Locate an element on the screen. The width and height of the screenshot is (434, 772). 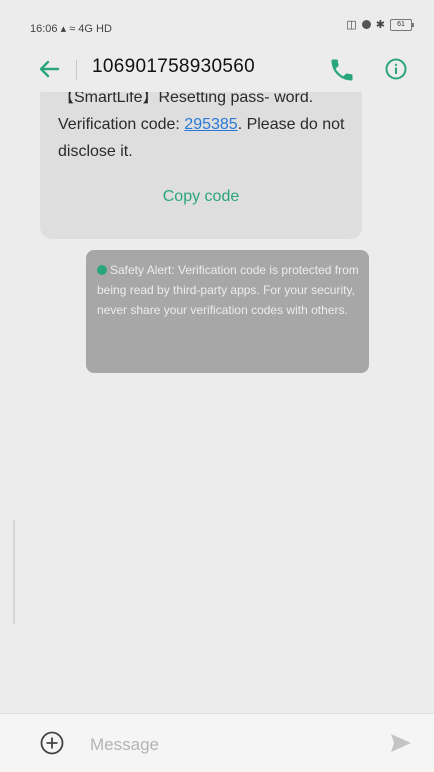
message-composer is located at coordinates (217, 742).